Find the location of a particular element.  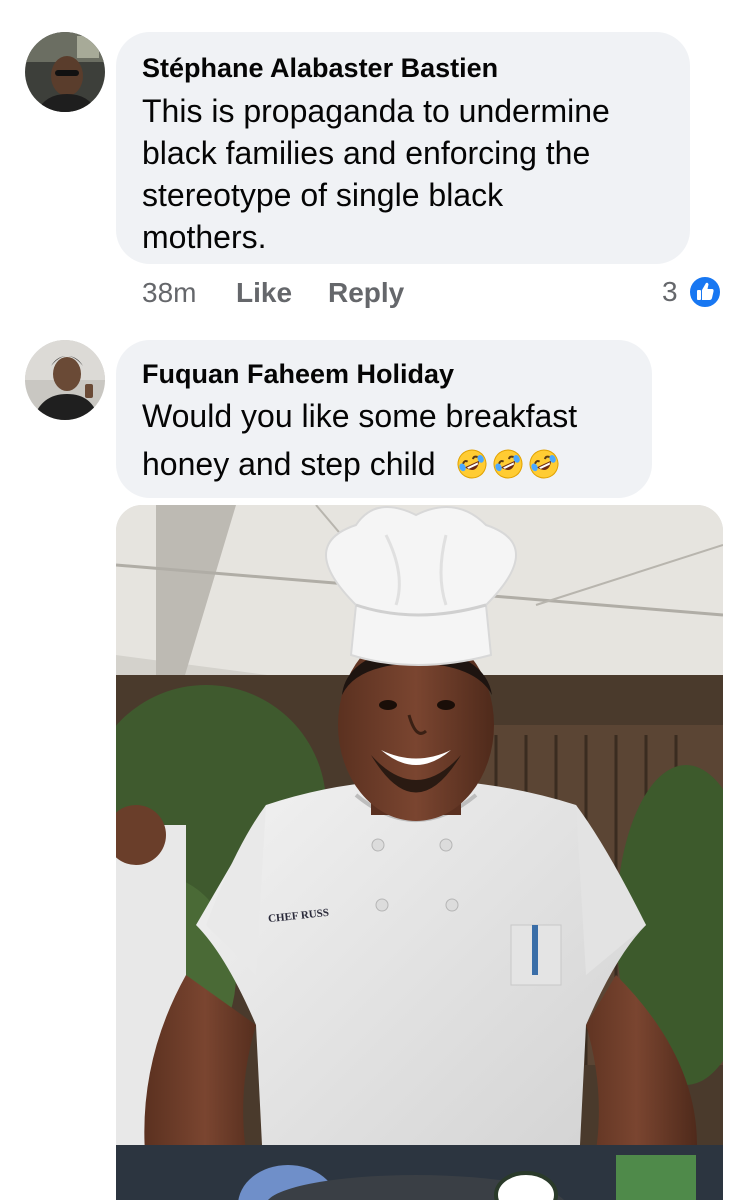

comment-timestamp: 38m is located at coordinates (169, 293).